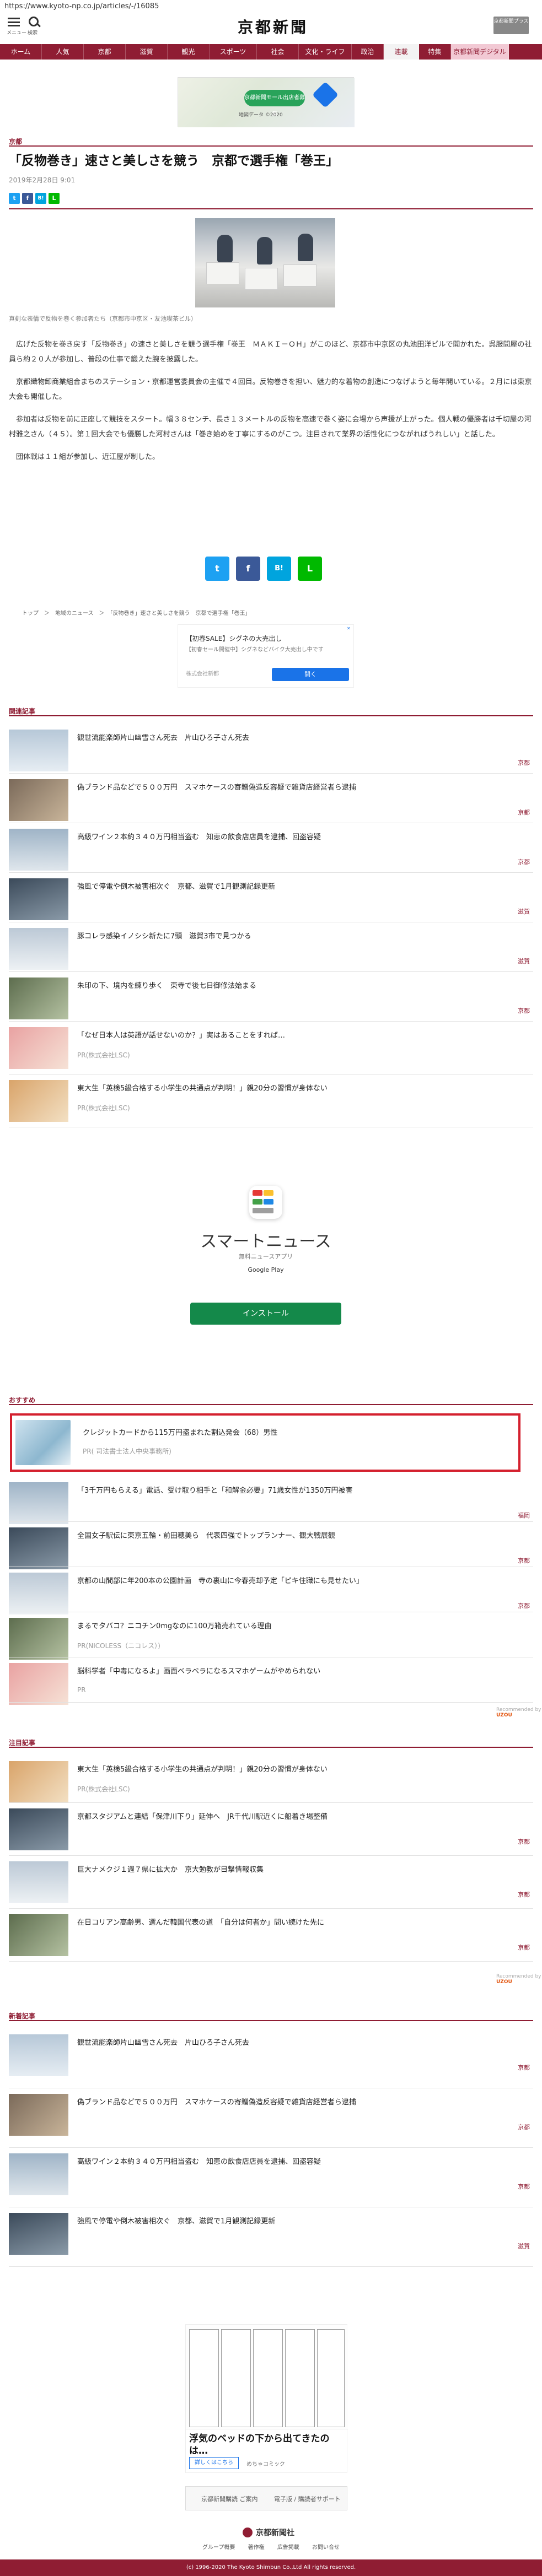 The image size is (542, 2576). What do you see at coordinates (163, 738) in the screenshot?
I see `item-title: 観世流能楽師片山幽雪さん死去 片山ひろ子さん死去` at bounding box center [163, 738].